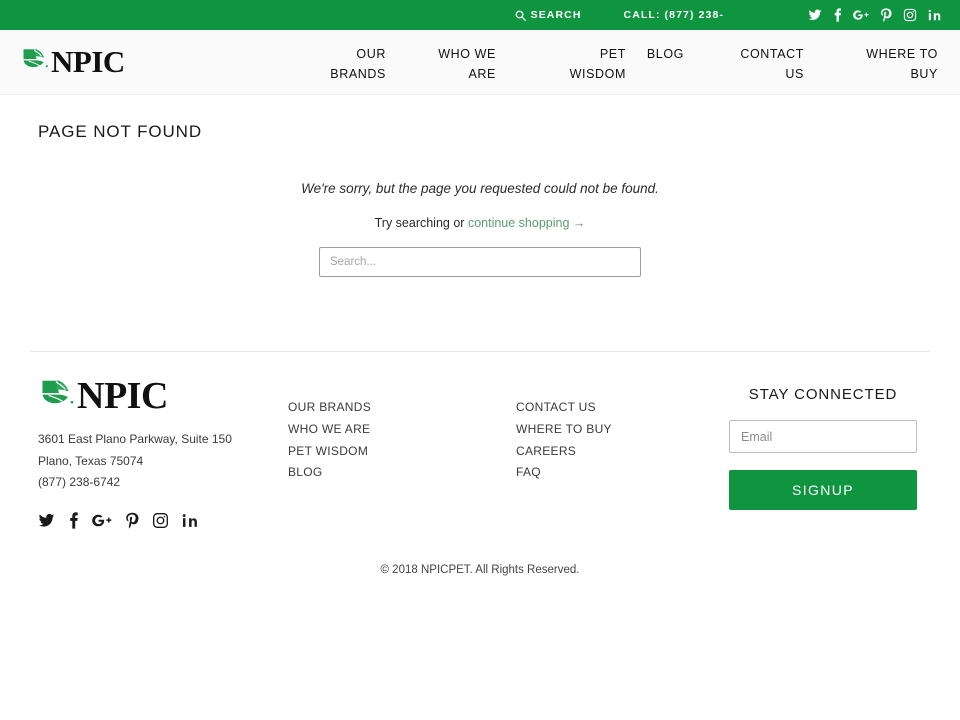  What do you see at coordinates (91, 460) in the screenshot?
I see `address-line-2: Plano, Texas 75074` at bounding box center [91, 460].